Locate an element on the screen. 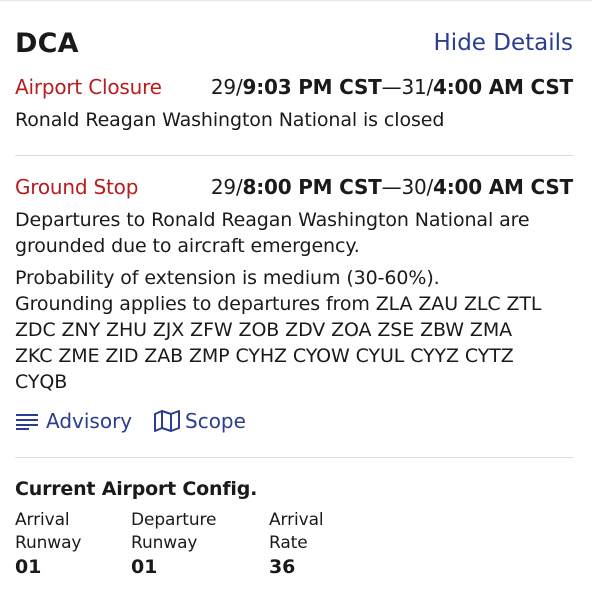 Image resolution: width=592 pixels, height=596 pixels. arrival-runway-value: 01 is located at coordinates (28, 567).